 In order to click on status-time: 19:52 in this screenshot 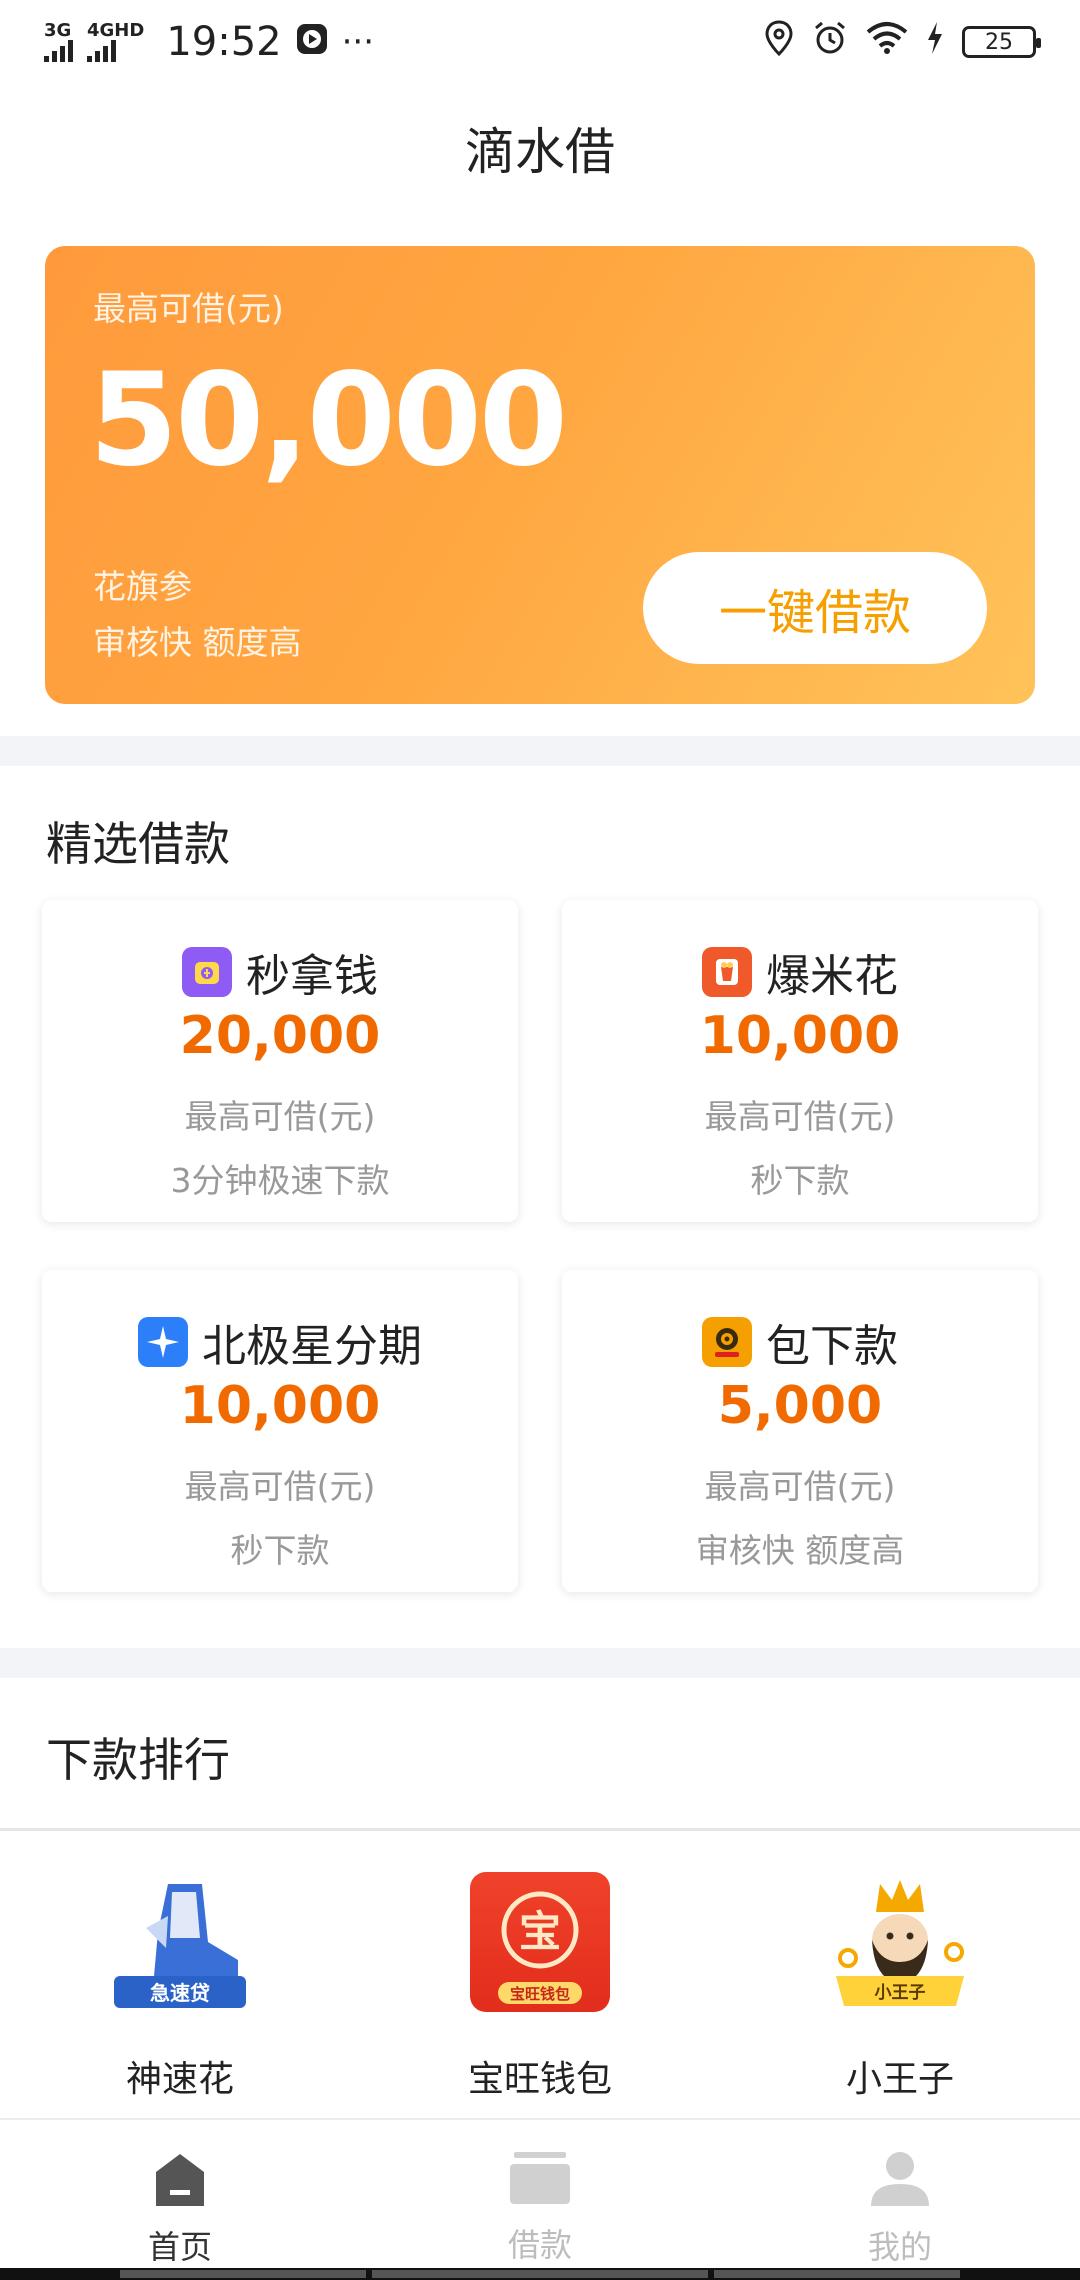, I will do `click(224, 42)`.